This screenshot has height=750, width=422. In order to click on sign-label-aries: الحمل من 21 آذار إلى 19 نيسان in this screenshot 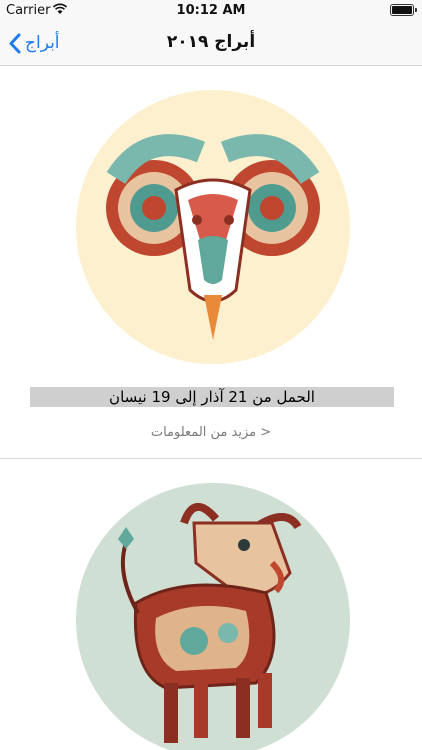, I will do `click(212, 397)`.